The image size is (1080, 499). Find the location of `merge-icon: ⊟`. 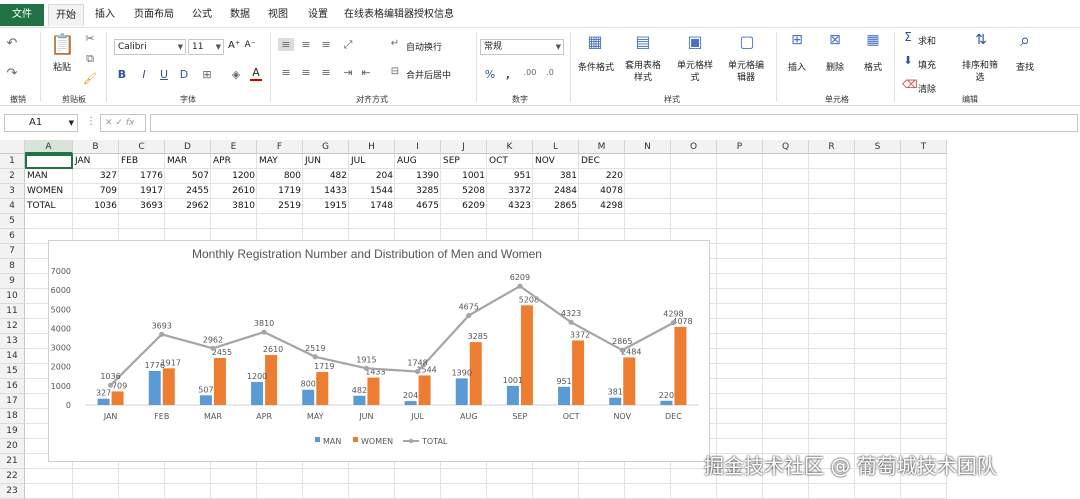

merge-icon: ⊟ is located at coordinates (395, 71).